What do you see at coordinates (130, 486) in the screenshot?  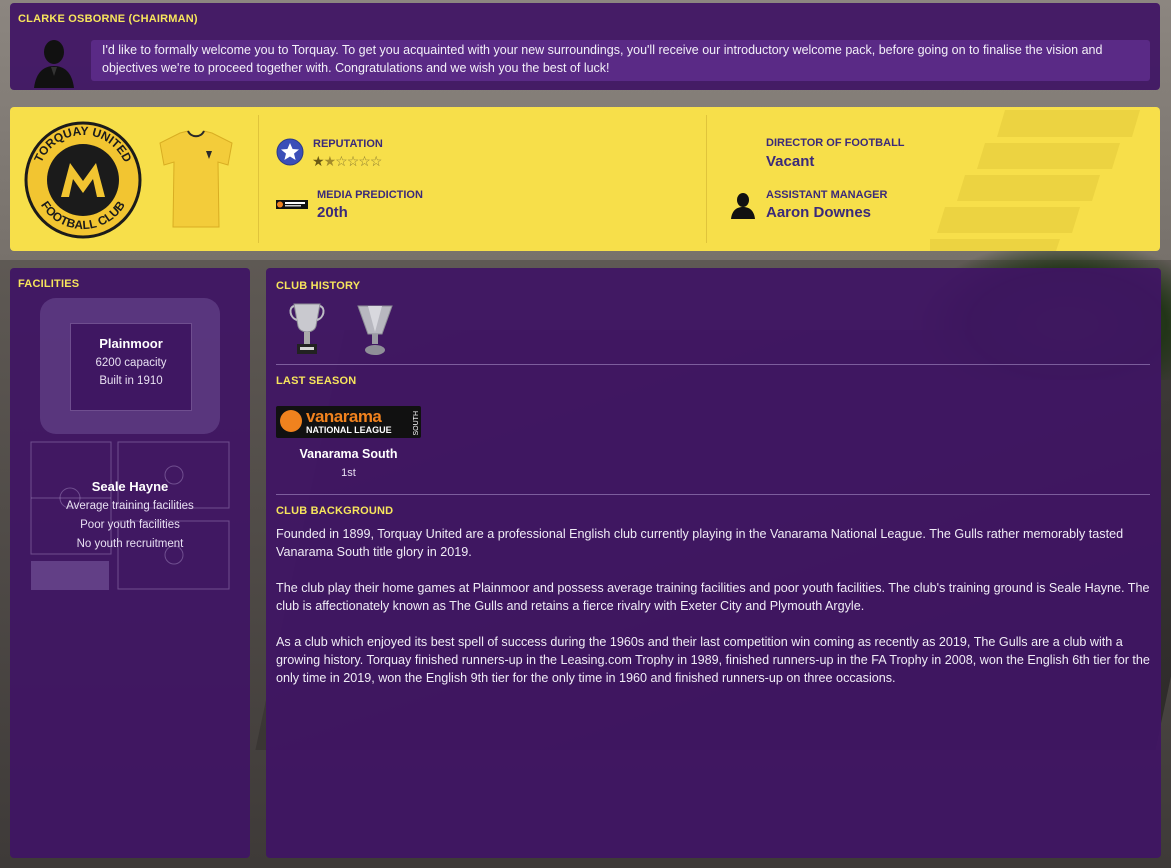 I see `training-ground-name: Seale Hayne` at bounding box center [130, 486].